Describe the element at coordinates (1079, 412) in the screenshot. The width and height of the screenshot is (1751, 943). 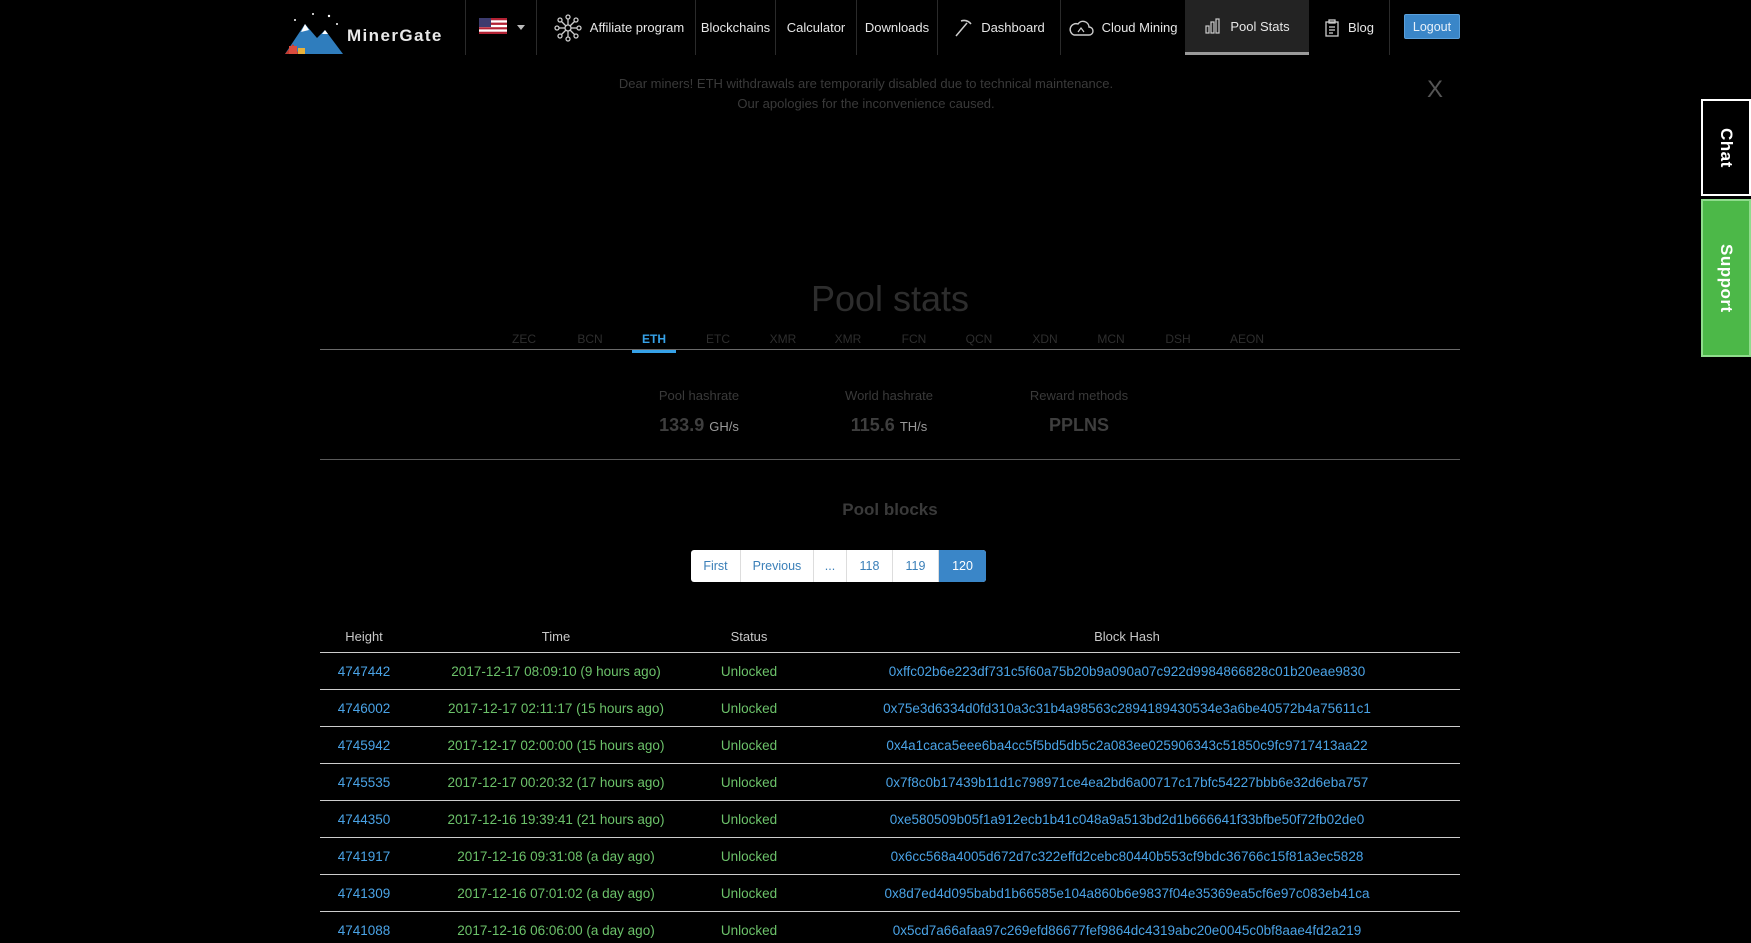
I see `reward-methods-stat: Reward methods PPLNS` at that location.